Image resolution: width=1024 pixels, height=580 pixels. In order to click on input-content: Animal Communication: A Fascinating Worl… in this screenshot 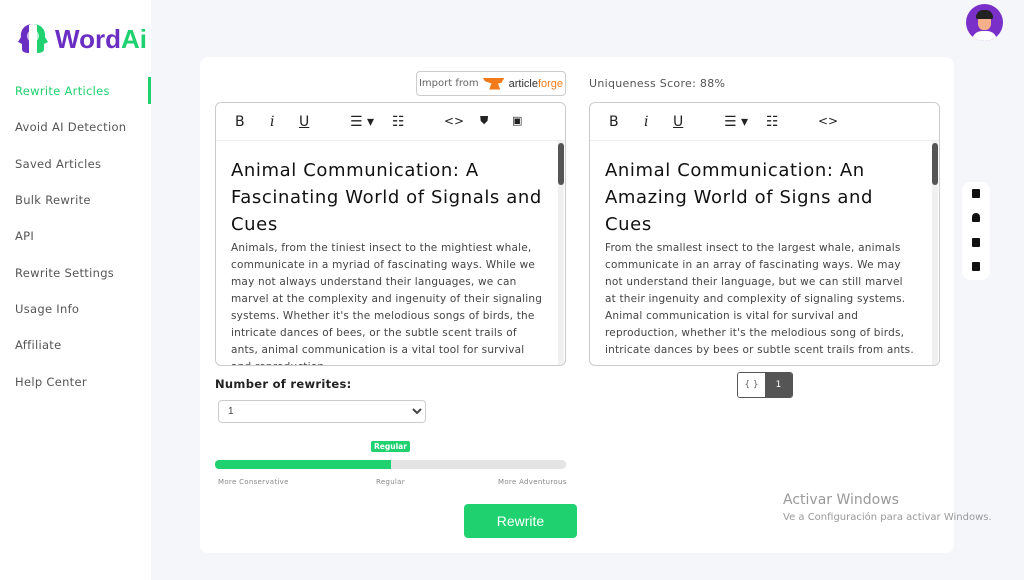, I will do `click(390, 253)`.